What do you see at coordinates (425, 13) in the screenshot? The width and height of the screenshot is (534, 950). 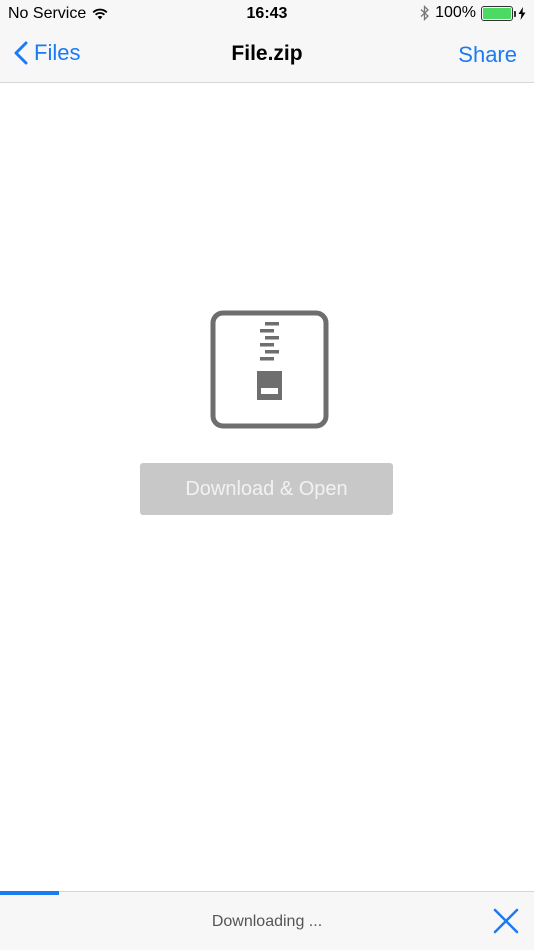 I see `bluetooth-icon` at bounding box center [425, 13].